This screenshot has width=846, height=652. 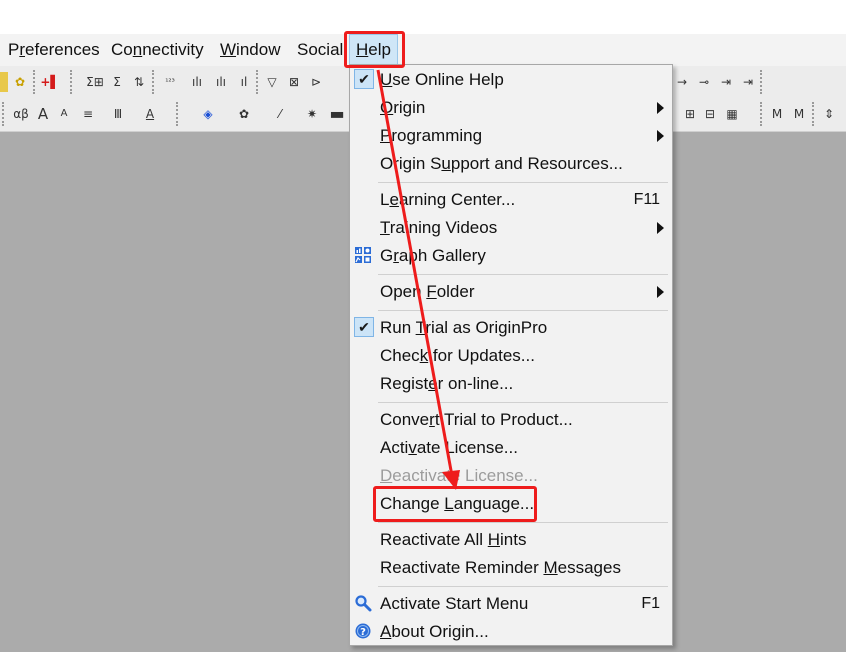 I want to click on menu-item-activate-start-menu: Activate Start Menu F1, so click(x=511, y=604).